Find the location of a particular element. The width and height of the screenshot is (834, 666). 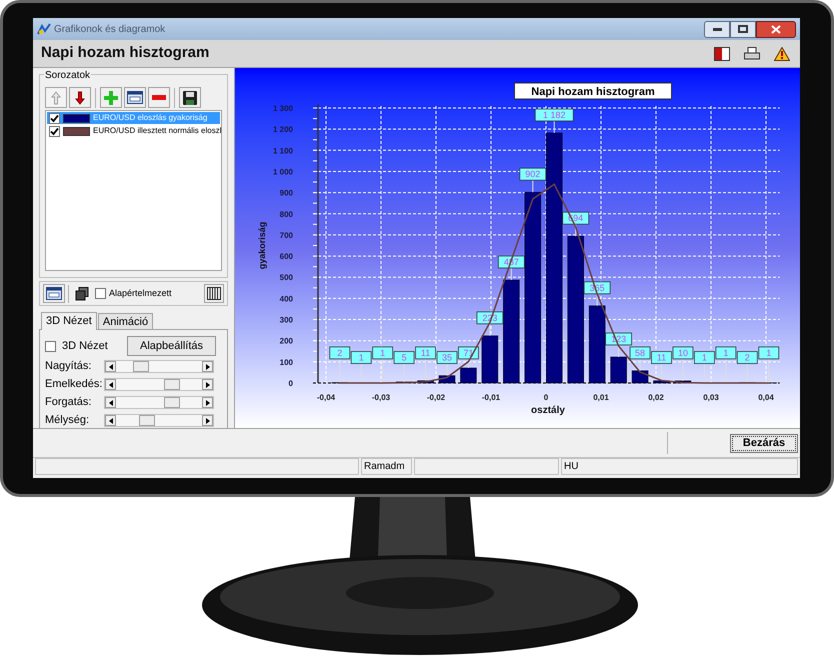

x-axis-title: osztály is located at coordinates (548, 410).